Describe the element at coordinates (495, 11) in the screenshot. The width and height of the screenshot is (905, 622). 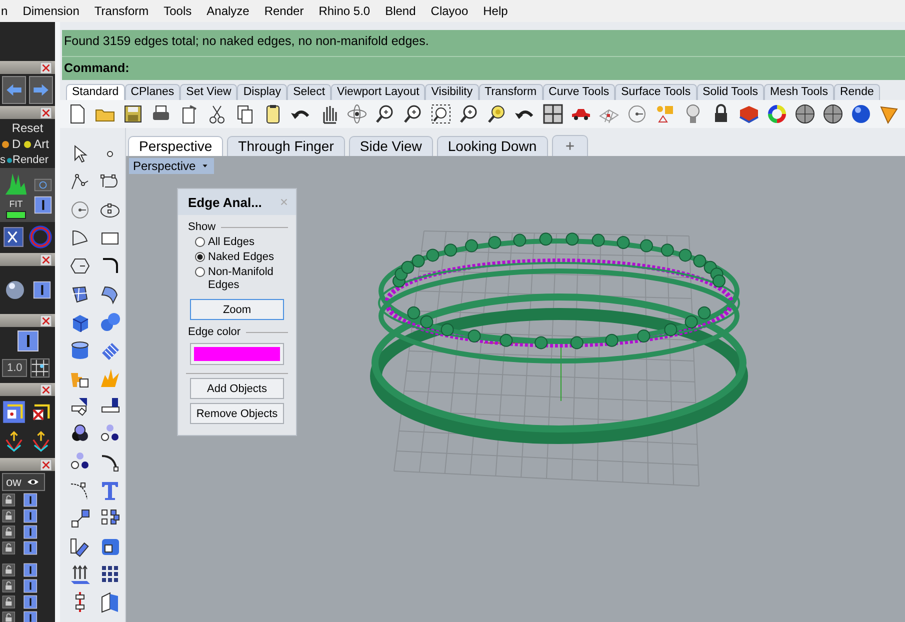
I see `menu-item: Help` at that location.